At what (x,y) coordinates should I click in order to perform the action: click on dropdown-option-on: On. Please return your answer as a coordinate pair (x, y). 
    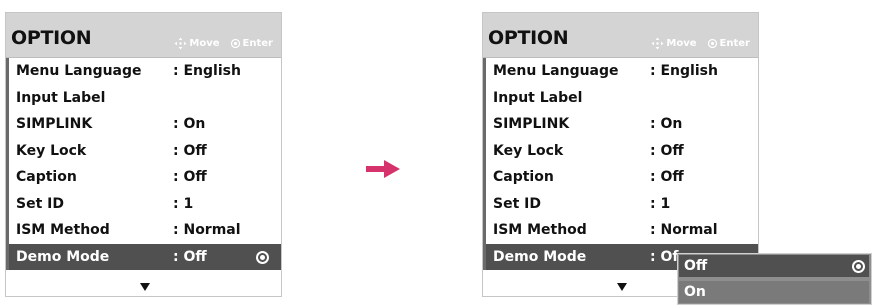
    Looking at the image, I should click on (774, 292).